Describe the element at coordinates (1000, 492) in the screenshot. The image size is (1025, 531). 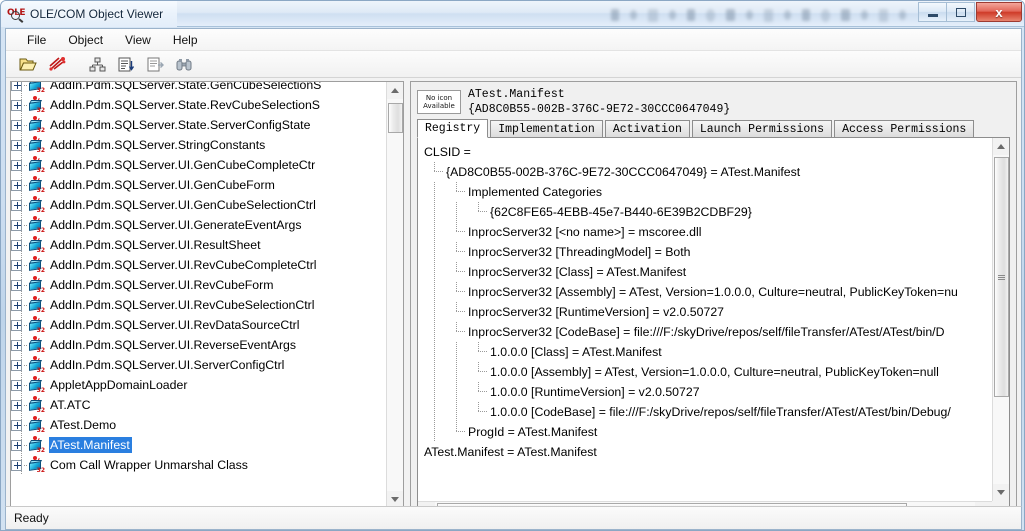
I see `registry-scroll-down-button` at that location.